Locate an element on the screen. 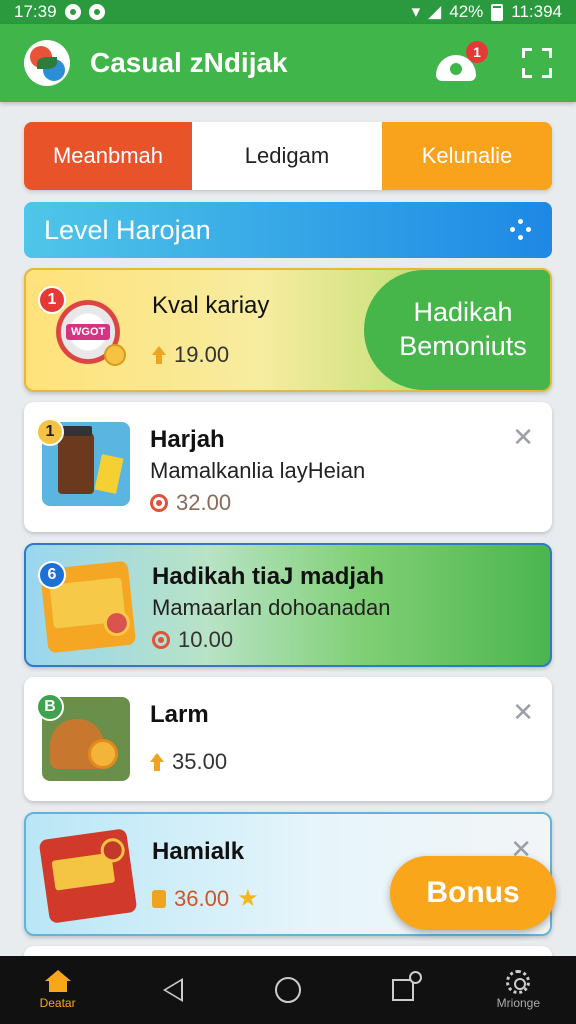 Image resolution: width=576 pixels, height=1024 pixels. nav-label: Deatar is located at coordinates (57, 1003).